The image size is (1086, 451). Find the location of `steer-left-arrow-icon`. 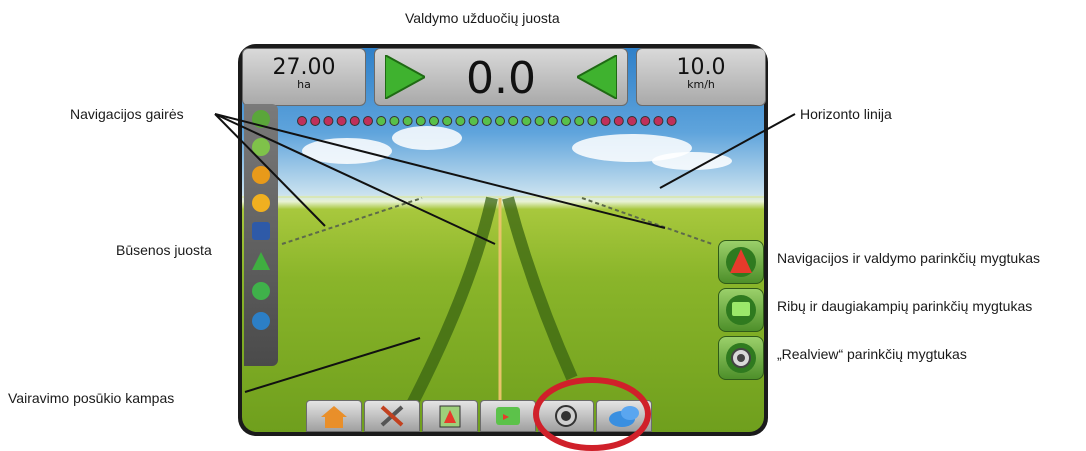

steer-left-arrow-icon is located at coordinates (597, 77).